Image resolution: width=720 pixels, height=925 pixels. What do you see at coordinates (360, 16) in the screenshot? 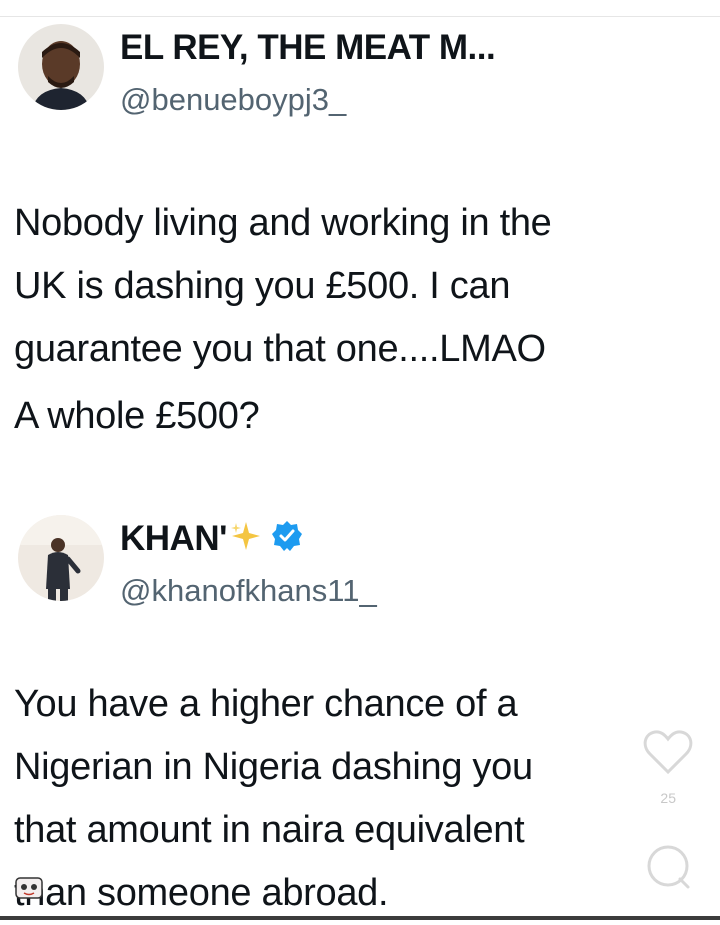
I see `top-divider` at bounding box center [360, 16].